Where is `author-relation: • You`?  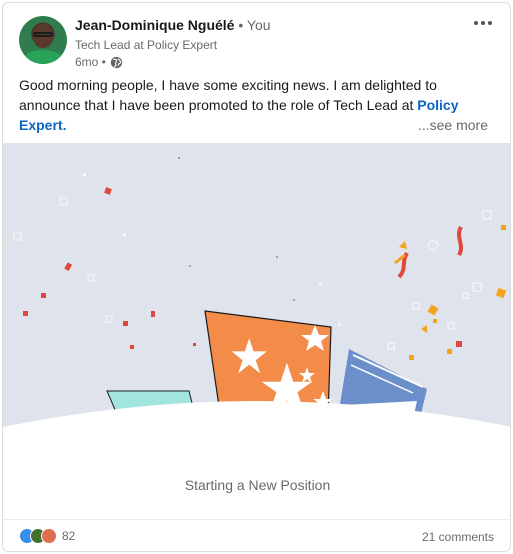
author-relation: • You is located at coordinates (254, 25).